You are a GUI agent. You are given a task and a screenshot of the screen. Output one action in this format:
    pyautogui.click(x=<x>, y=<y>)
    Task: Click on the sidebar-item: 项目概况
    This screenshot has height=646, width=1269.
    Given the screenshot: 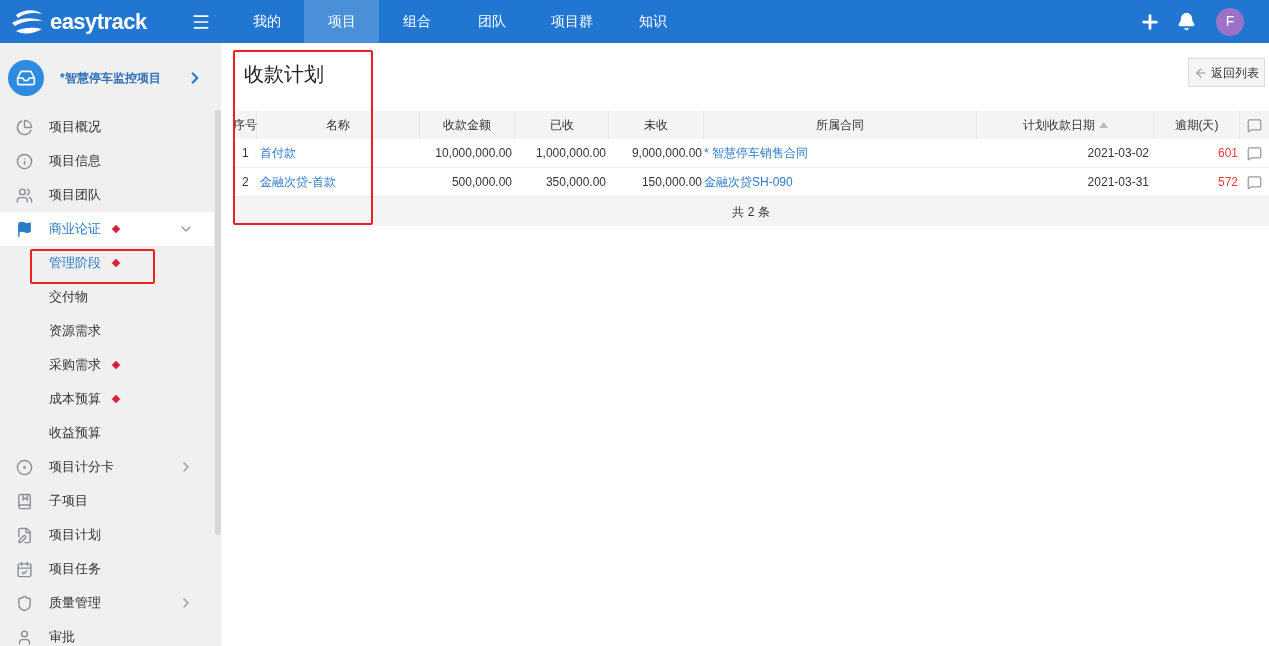 What is the action you would take?
    pyautogui.click(x=107, y=127)
    